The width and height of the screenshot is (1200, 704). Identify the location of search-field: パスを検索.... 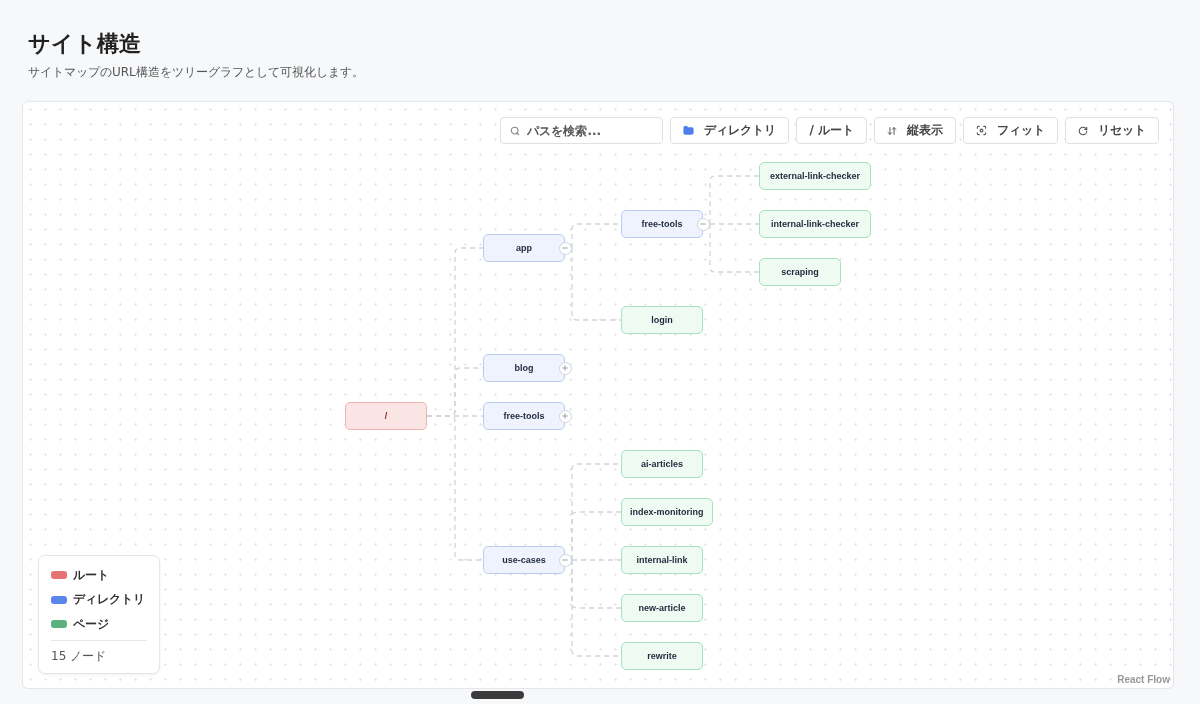
(582, 130).